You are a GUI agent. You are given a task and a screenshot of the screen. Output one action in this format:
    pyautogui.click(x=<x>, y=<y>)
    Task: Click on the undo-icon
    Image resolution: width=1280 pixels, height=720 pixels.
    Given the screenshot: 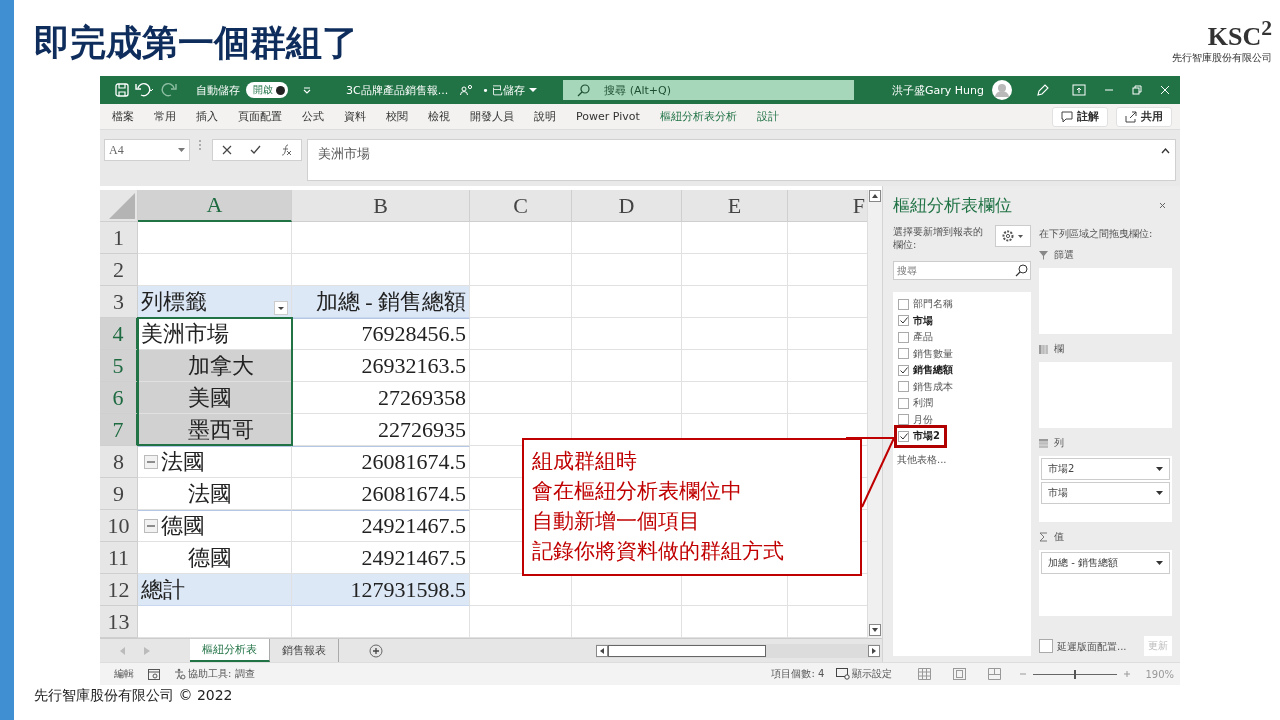 What is the action you would take?
    pyautogui.click(x=145, y=90)
    